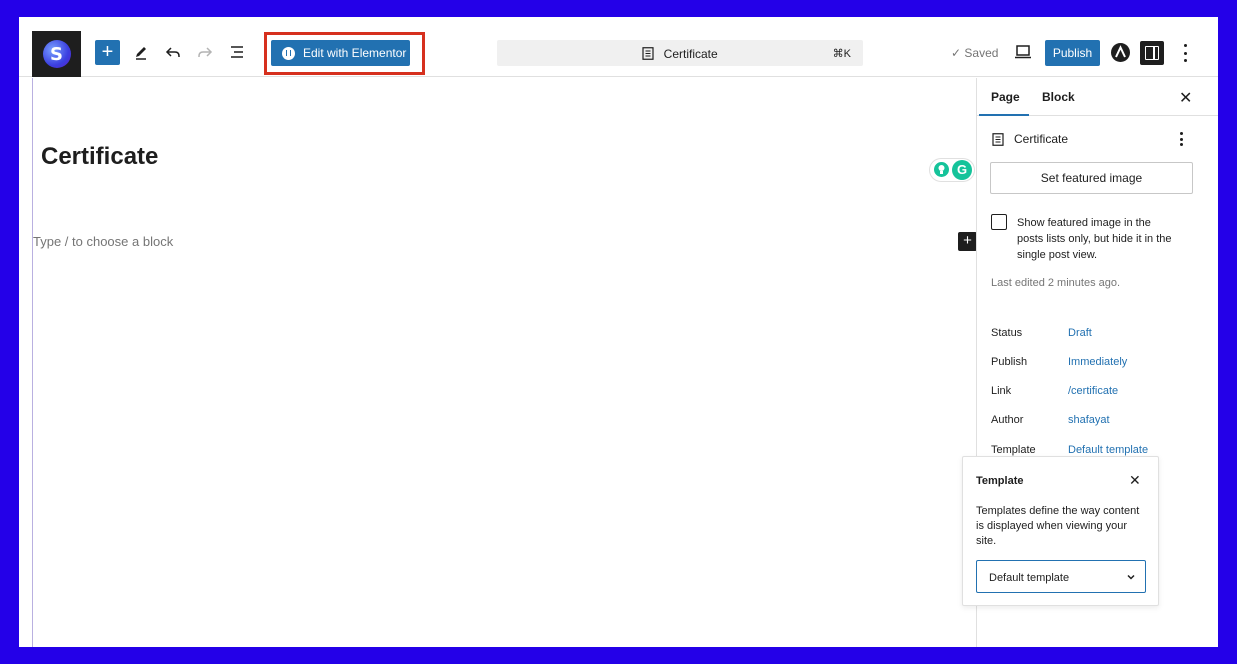 The height and width of the screenshot is (664, 1237). Describe the element at coordinates (103, 241) in the screenshot. I see `block-placeholder: Type / to choose a block` at that location.